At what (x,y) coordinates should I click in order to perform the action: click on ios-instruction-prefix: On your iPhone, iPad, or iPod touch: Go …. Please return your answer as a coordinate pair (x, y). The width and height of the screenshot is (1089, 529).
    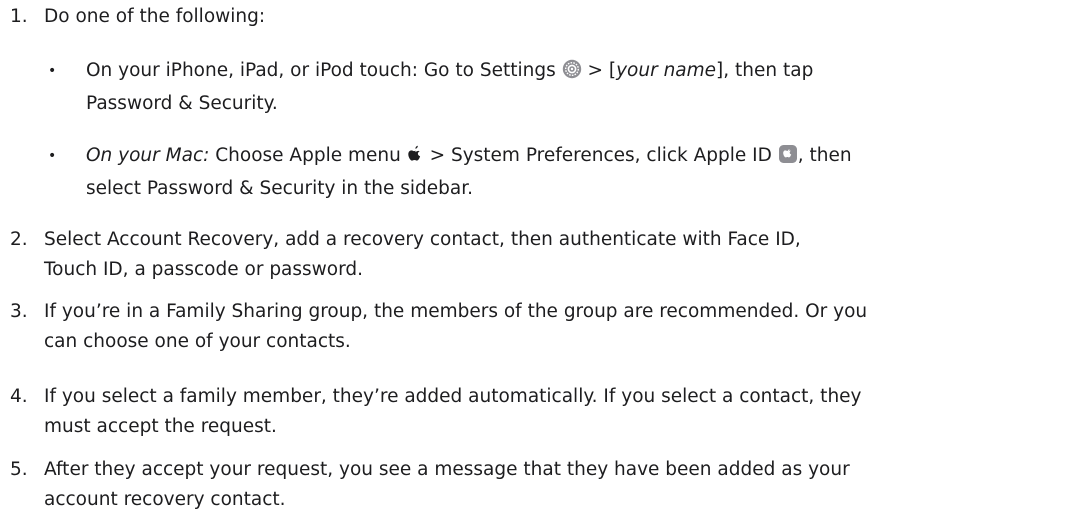
    Looking at the image, I should click on (321, 70).